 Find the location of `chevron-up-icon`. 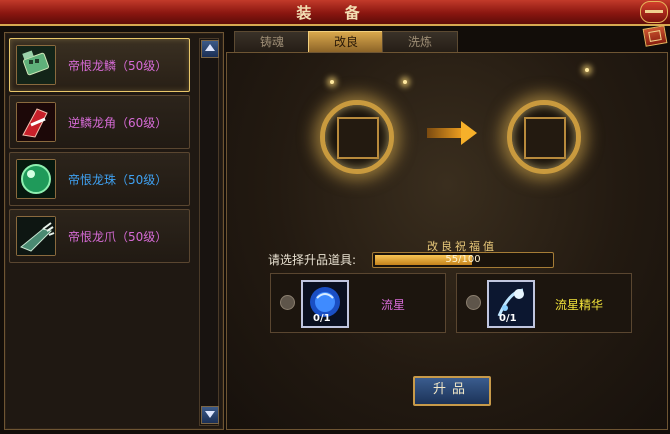

chevron-up-icon is located at coordinates (210, 47).